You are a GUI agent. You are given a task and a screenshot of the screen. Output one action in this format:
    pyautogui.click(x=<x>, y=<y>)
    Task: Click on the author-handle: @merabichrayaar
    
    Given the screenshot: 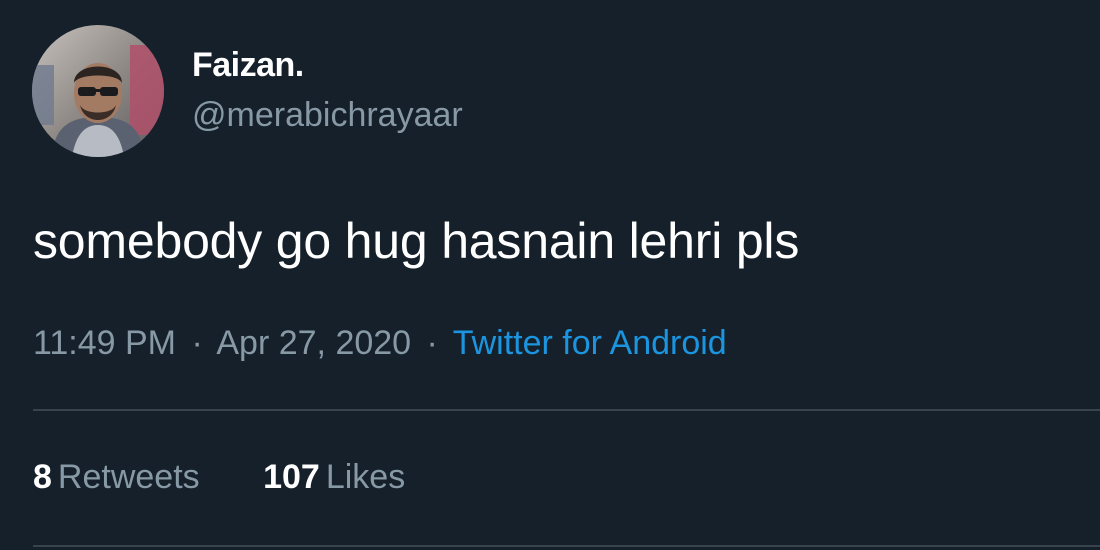 What is the action you would take?
    pyautogui.click(x=327, y=115)
    